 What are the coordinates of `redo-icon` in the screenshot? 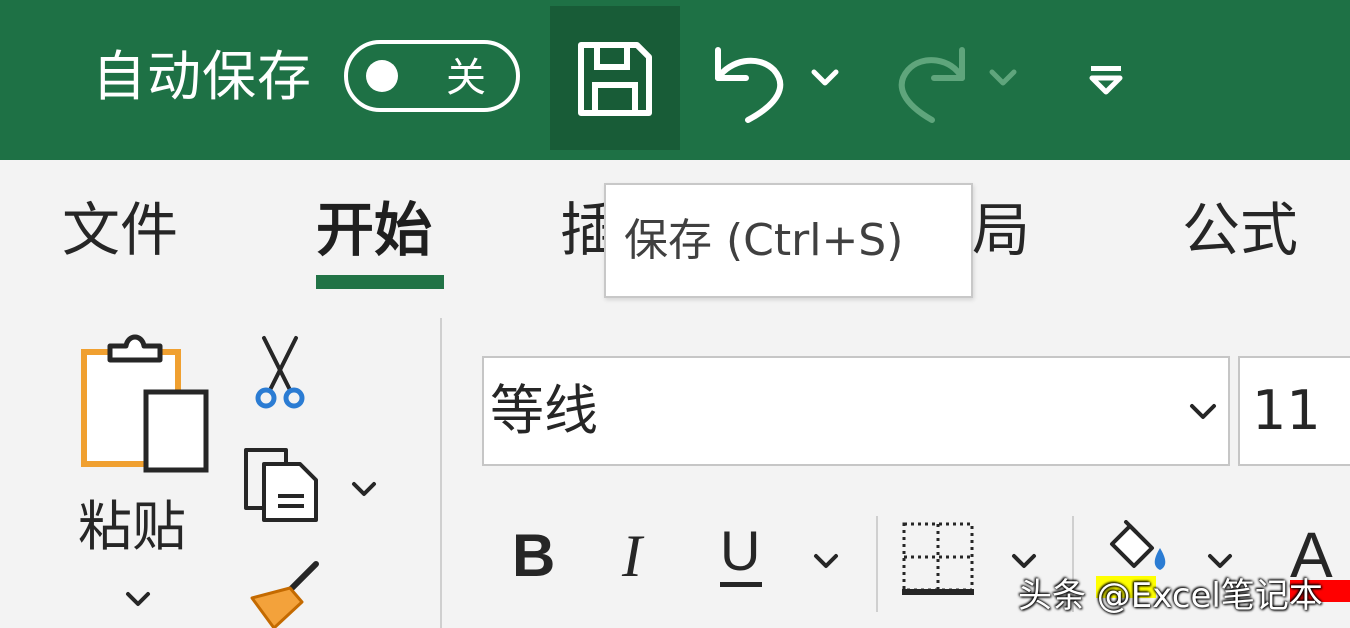 It's located at (931, 85).